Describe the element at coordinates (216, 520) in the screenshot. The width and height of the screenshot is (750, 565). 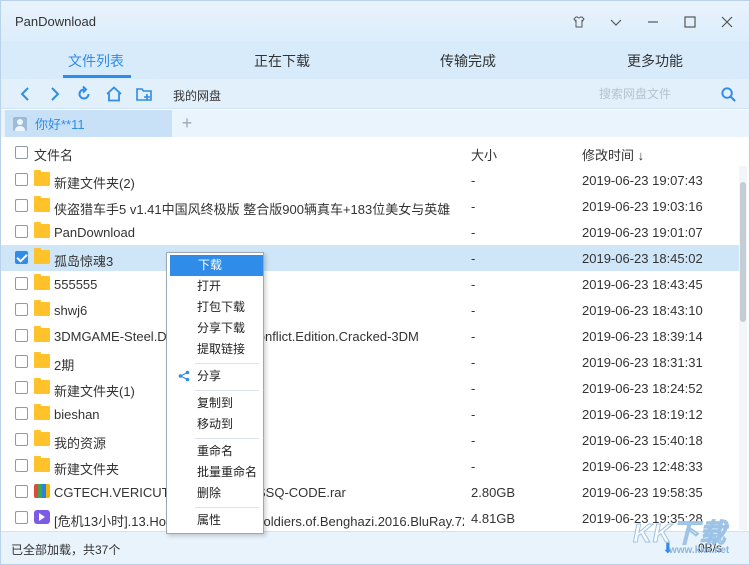
I see `menu-item-properties: 属性` at that location.